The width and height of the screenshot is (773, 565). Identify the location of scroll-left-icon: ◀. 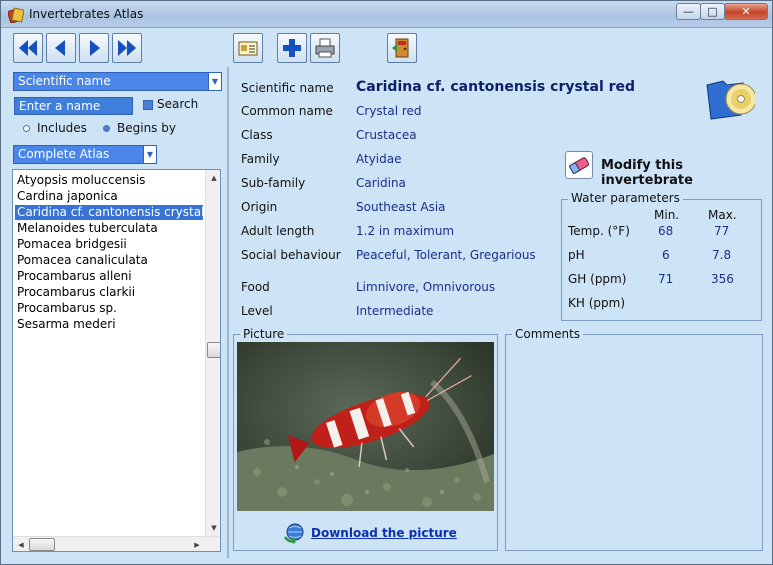
(21, 545).